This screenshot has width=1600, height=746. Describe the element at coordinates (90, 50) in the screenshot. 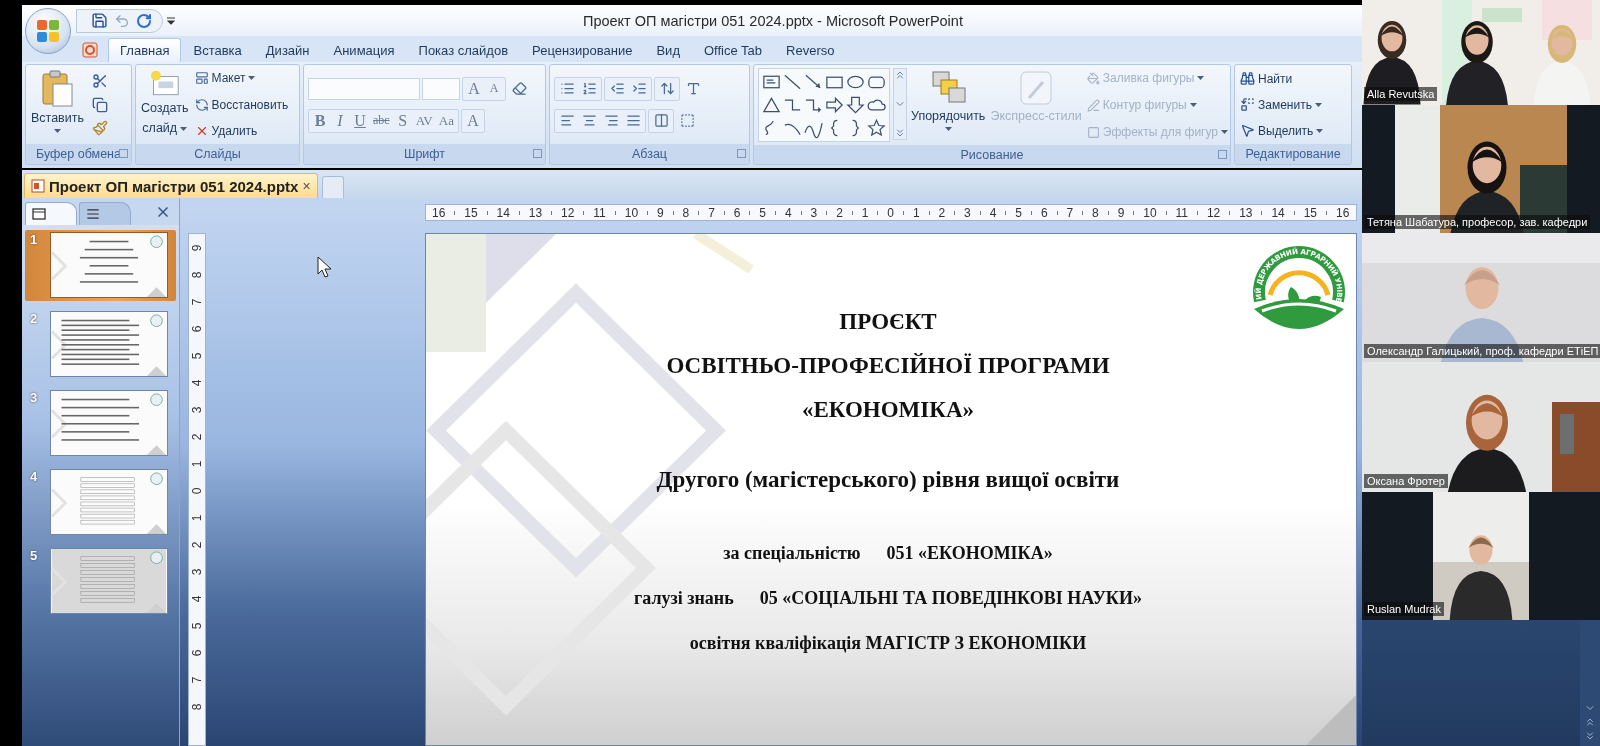

I see `office-tab-icon` at that location.